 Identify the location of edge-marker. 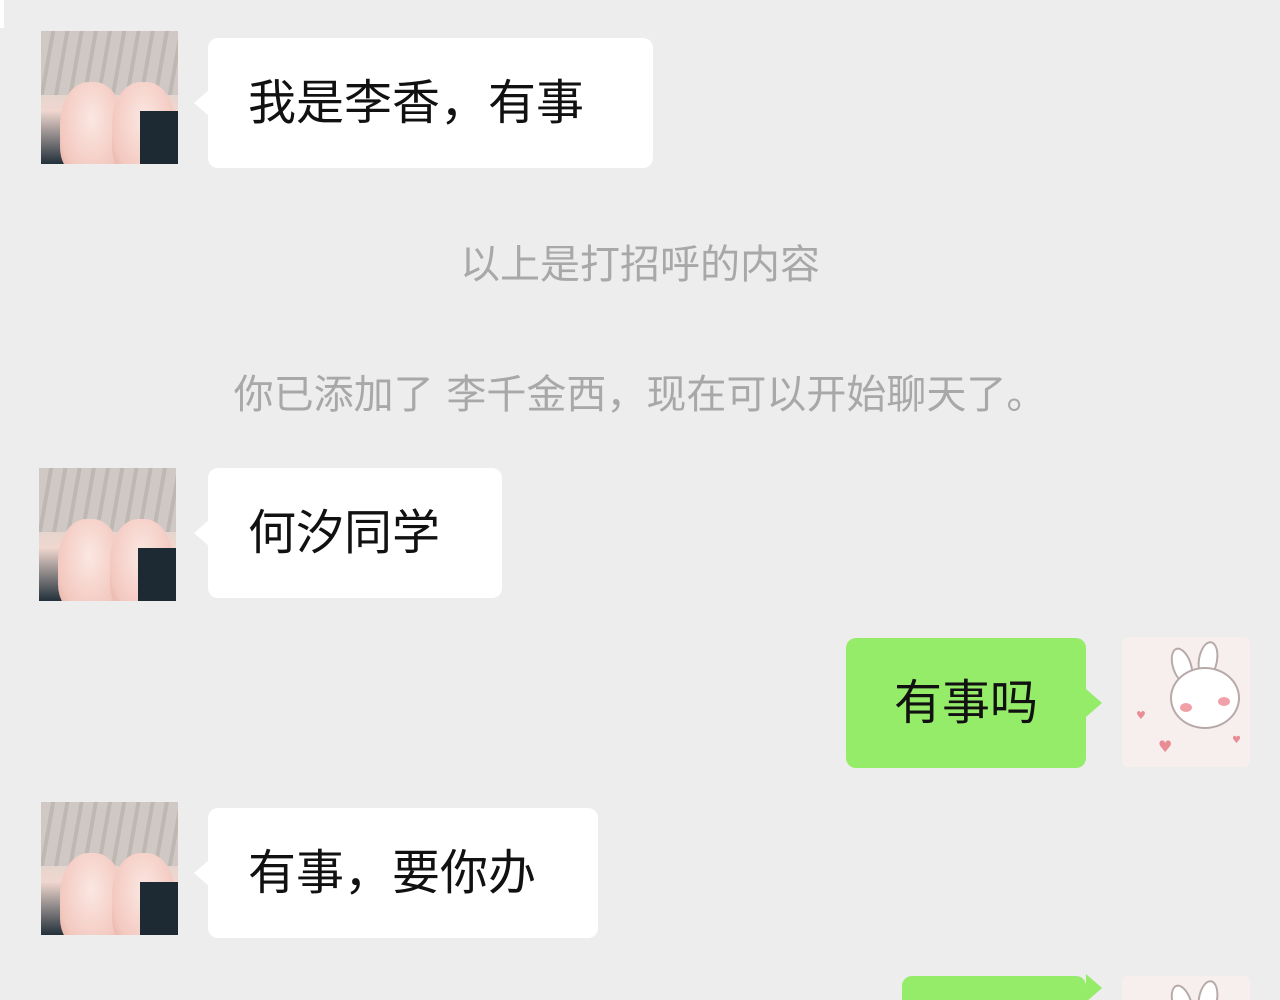
(2, 14).